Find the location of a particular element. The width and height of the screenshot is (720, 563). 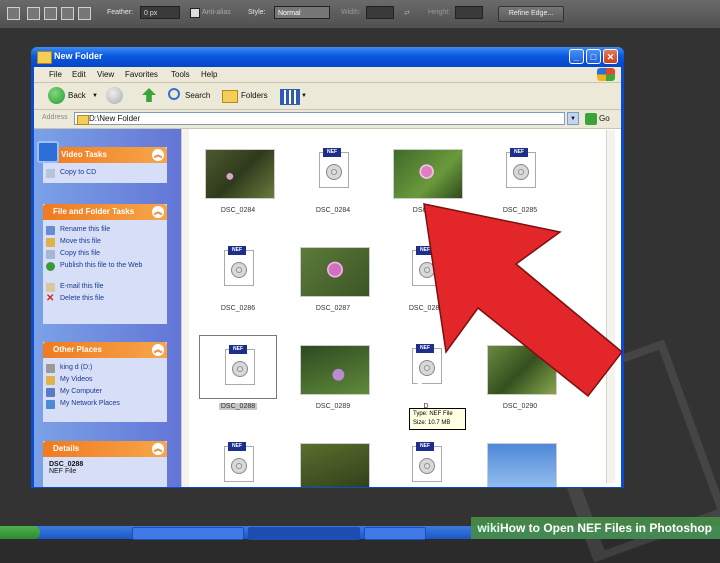

taskbar-item-active is located at coordinates (304, 533).